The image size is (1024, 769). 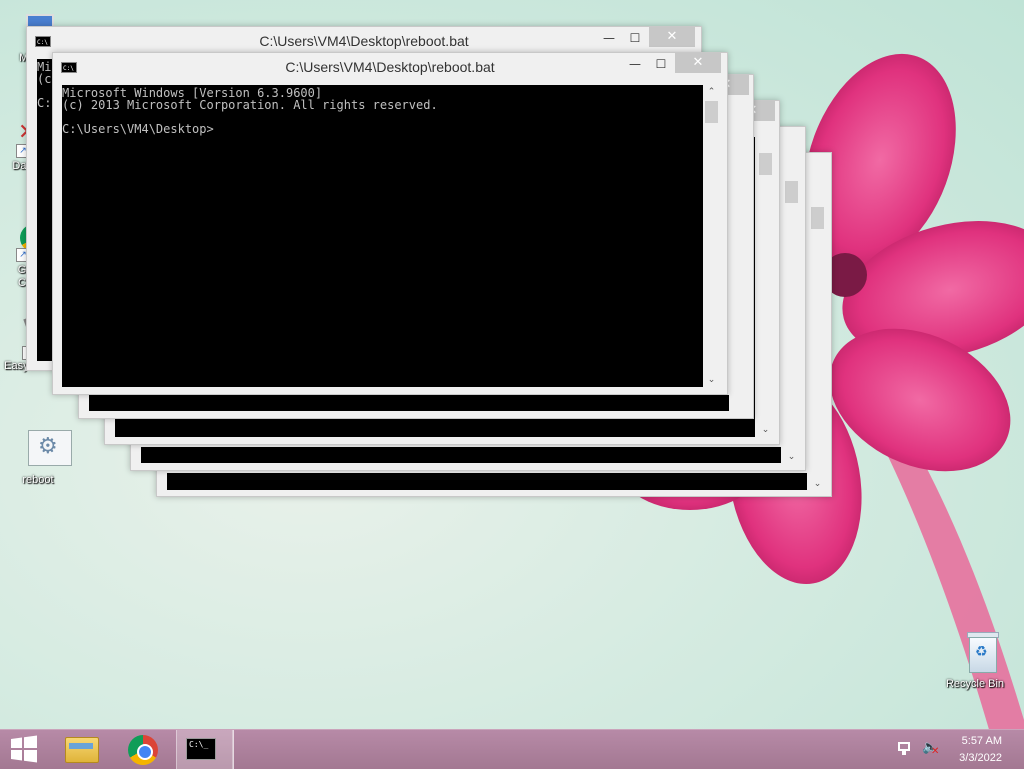 What do you see at coordinates (711, 236) in the screenshot?
I see `vertical-scrollbar: ⌃ ⌄` at bounding box center [711, 236].